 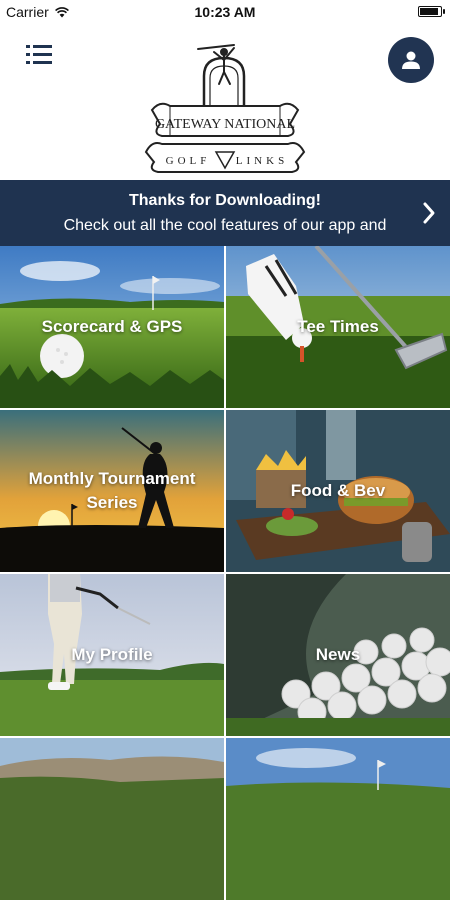 I want to click on logo-line1: GATEWAY NATIONAL, so click(x=225, y=124).